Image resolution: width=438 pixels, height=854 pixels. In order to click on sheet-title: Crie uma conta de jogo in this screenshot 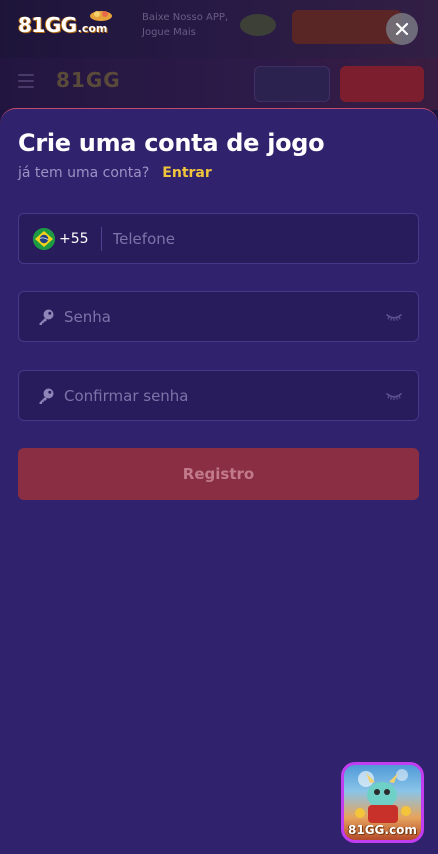, I will do `click(171, 143)`.